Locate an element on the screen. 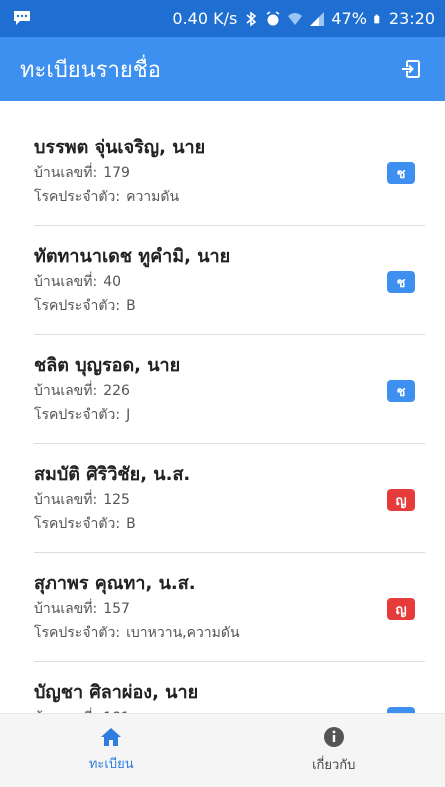 Image resolution: width=445 pixels, height=787 pixels. bottom-nav: ทะเบียน เกี่ยวกับ is located at coordinates (222, 750).